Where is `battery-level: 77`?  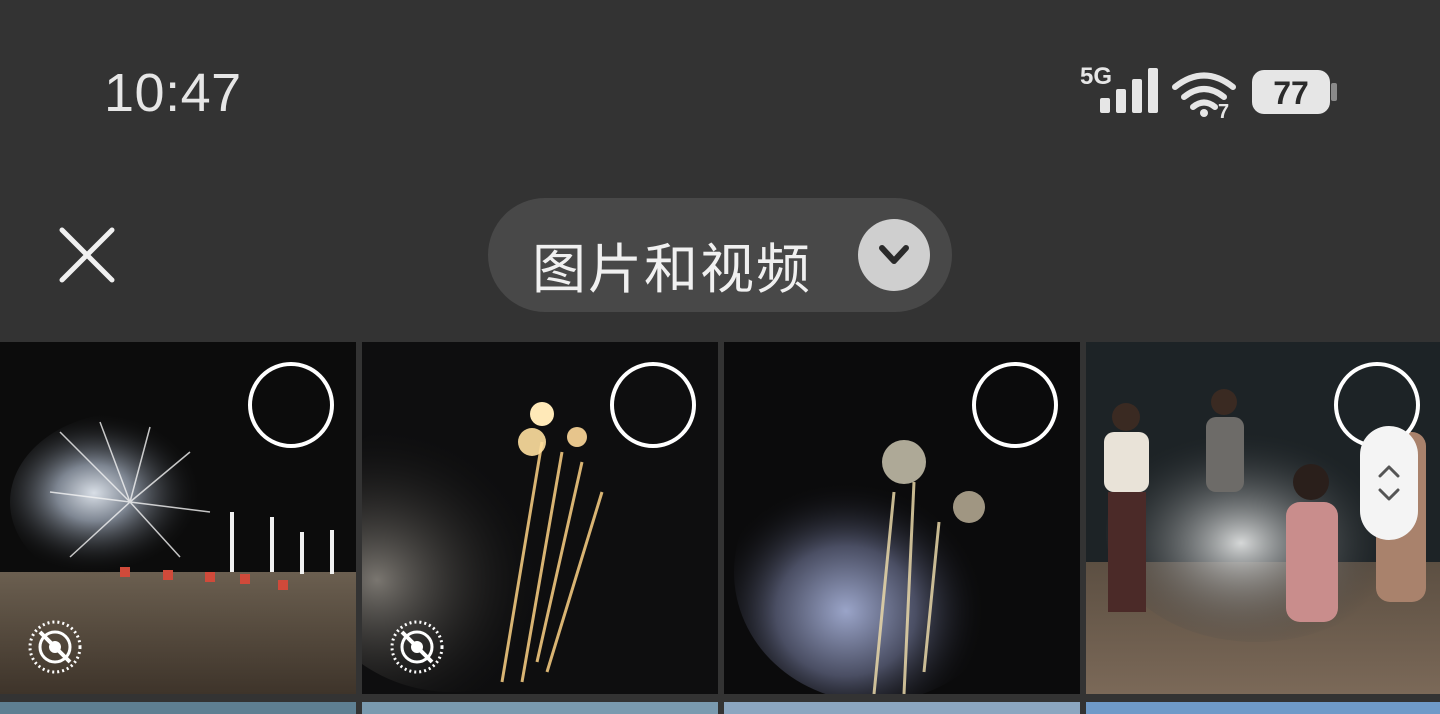
battery-level: 77 is located at coordinates (1291, 93).